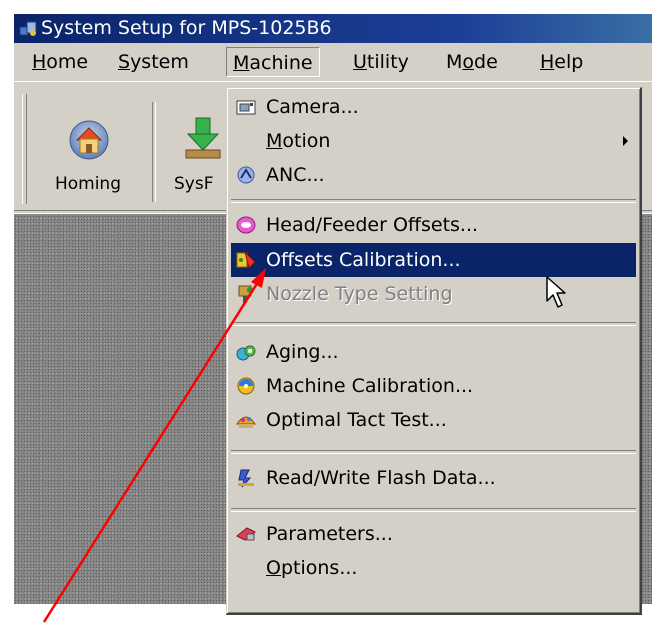  I want to click on menu-item-motion-rest: otion, so click(306, 141).